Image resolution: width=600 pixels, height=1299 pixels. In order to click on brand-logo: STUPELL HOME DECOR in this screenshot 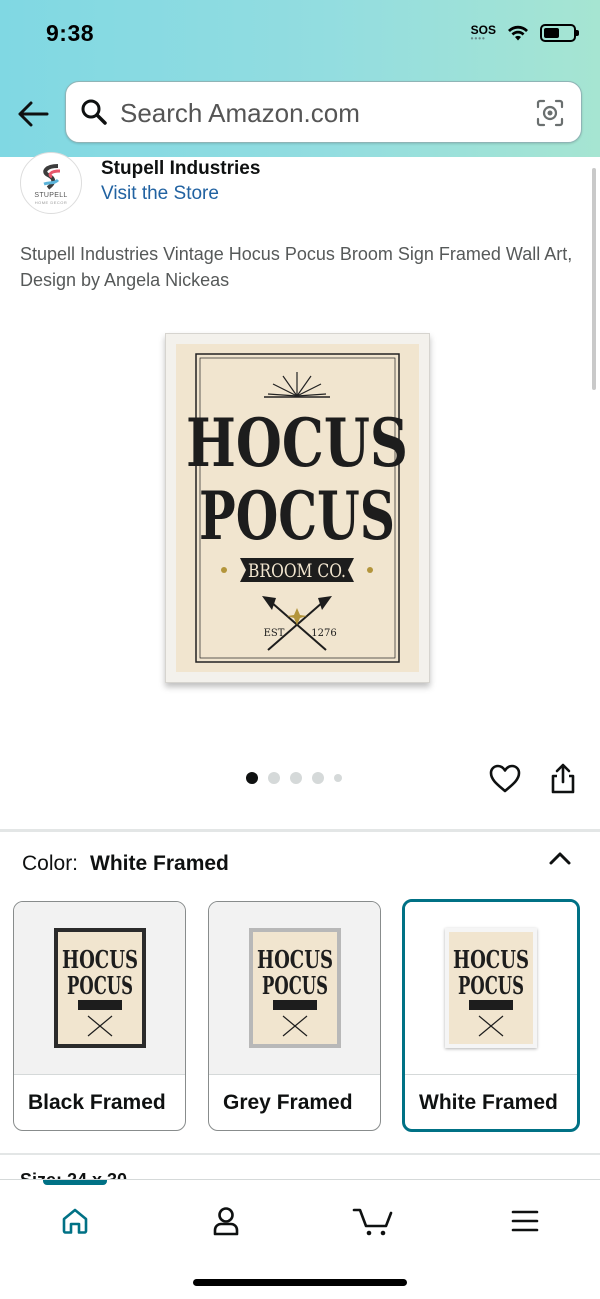, I will do `click(51, 183)`.